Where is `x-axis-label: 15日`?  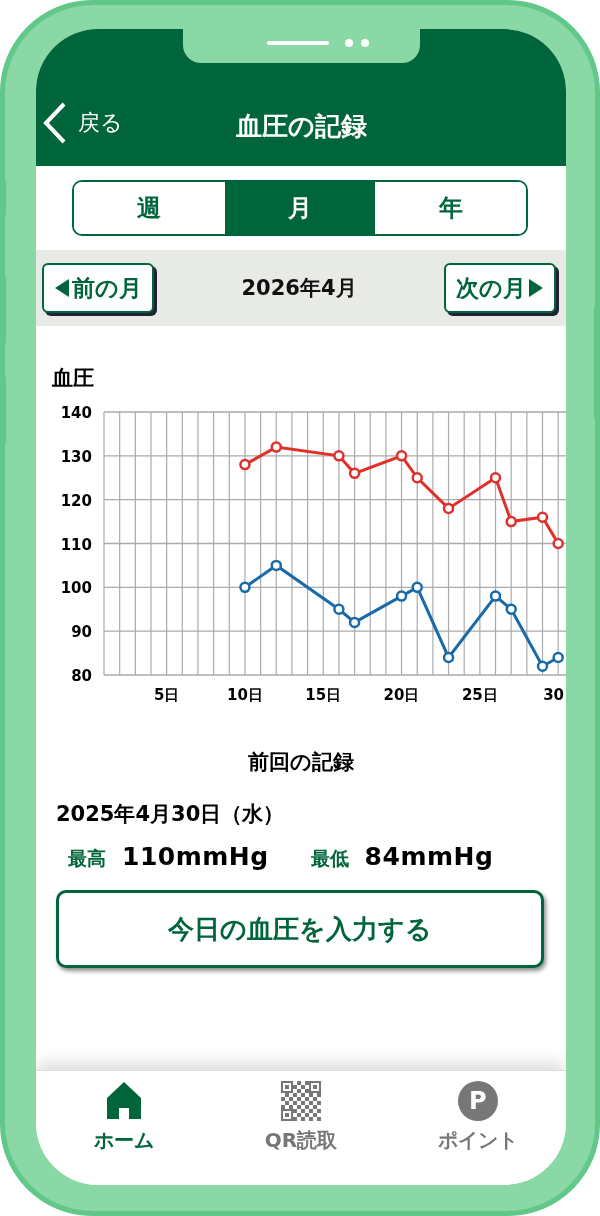 x-axis-label: 15日 is located at coordinates (323, 695).